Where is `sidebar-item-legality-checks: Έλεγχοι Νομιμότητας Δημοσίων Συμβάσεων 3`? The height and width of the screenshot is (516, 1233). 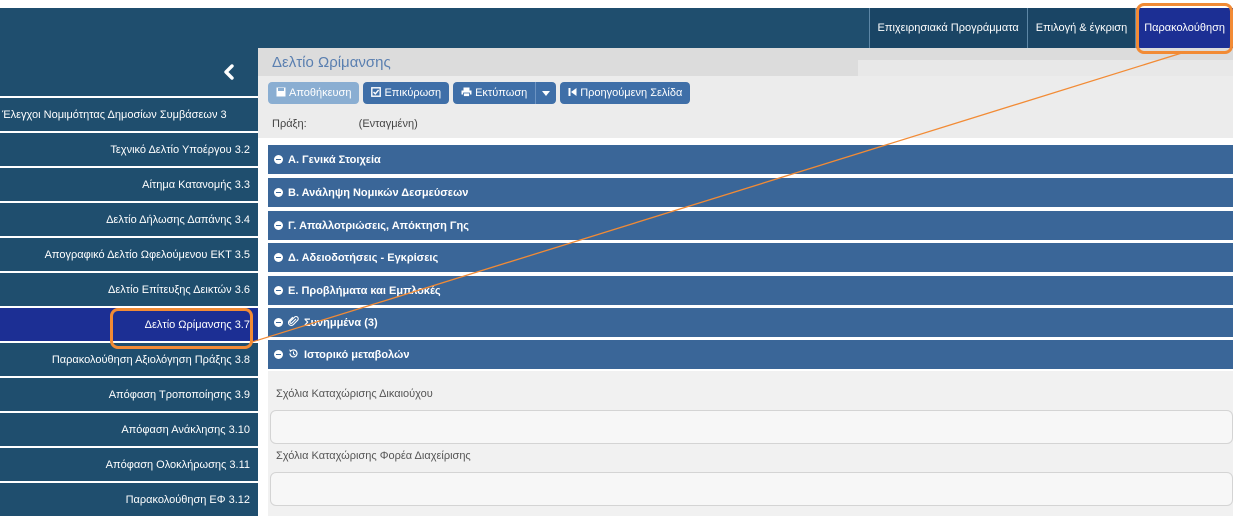 sidebar-item-legality-checks: Έλεγχοι Νομιμότητας Δημοσίων Συμβάσεων 3 is located at coordinates (129, 114).